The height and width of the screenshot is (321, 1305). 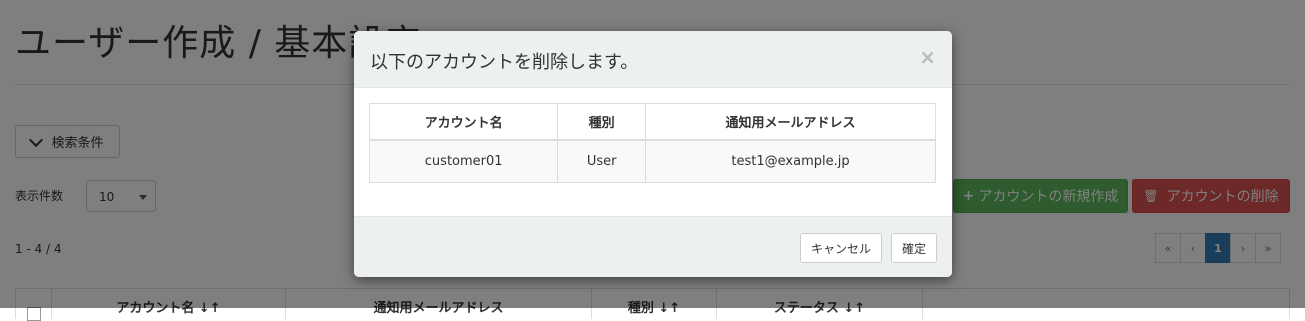 What do you see at coordinates (927, 57) in the screenshot?
I see `close-icon: ×` at bounding box center [927, 57].